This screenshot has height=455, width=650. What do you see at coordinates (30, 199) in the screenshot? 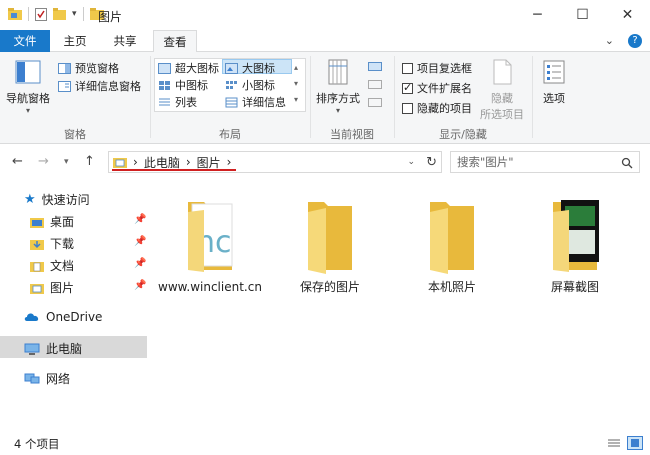
I see `star-icon: ★` at bounding box center [30, 199].